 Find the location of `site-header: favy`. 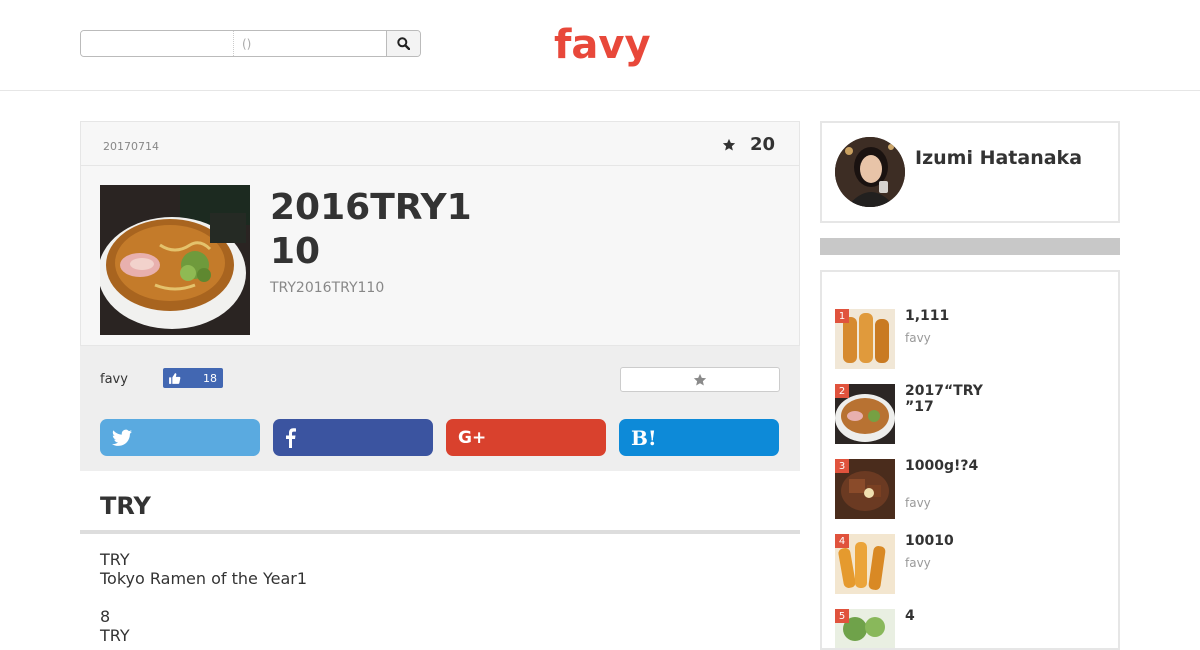

site-header: favy is located at coordinates (600, 45).